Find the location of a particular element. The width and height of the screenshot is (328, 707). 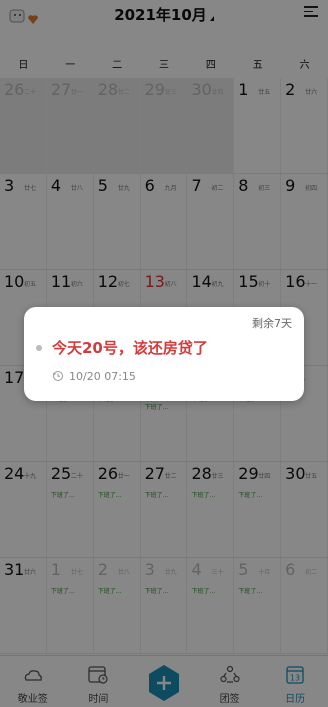

bullet-dot is located at coordinates (39, 348).